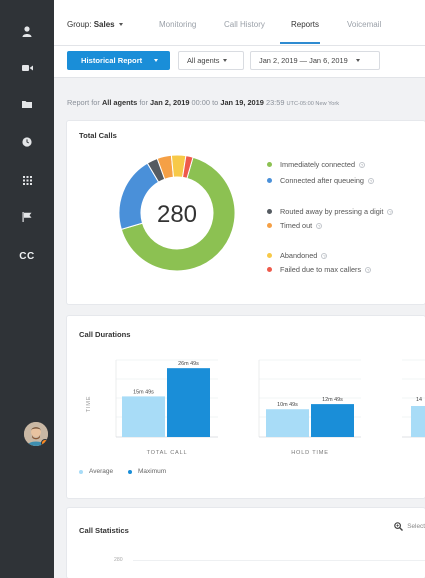  I want to click on partial-bar, so click(418, 421).